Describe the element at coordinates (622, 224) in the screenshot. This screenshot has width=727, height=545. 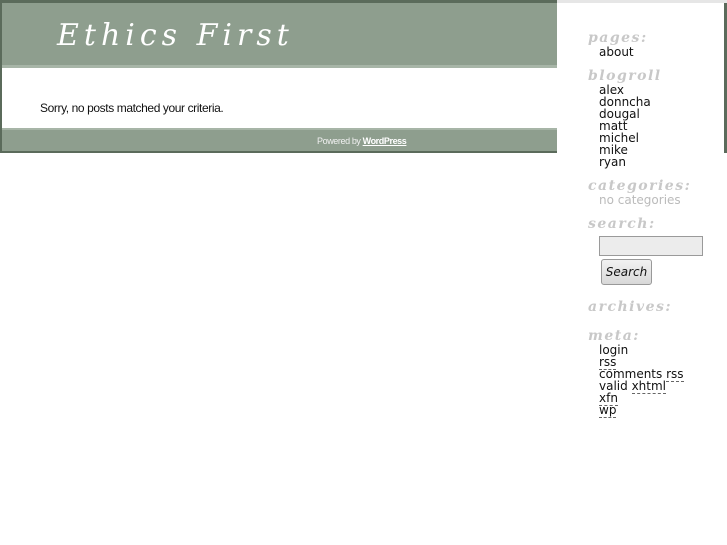
I see `search-heading: search:` at that location.